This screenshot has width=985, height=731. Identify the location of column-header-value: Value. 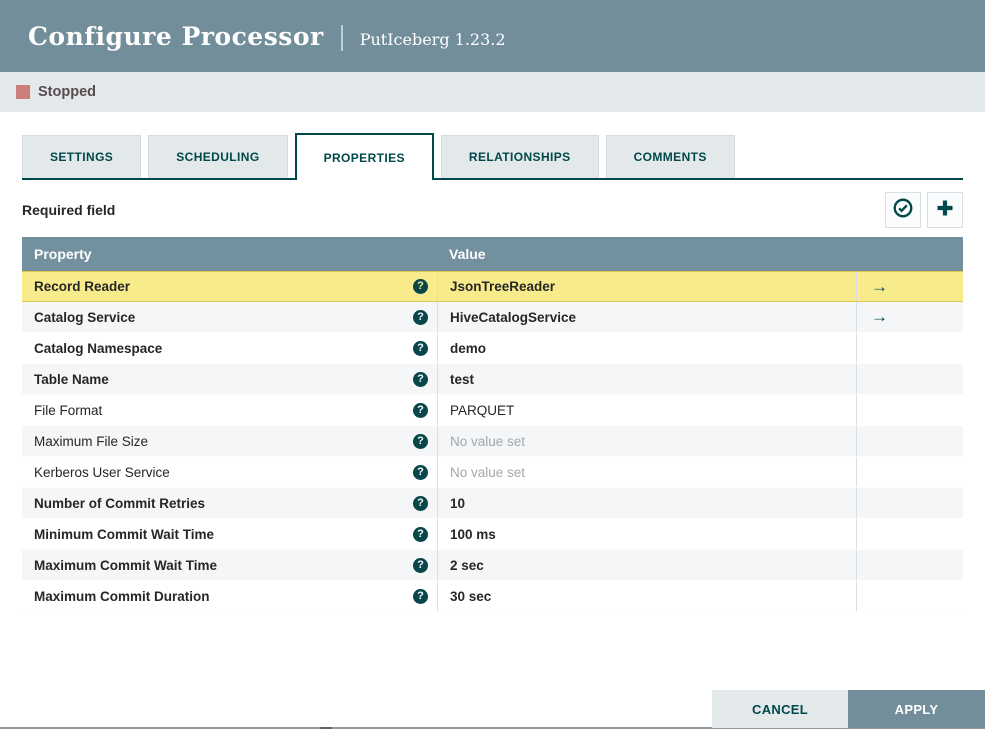
(467, 254).